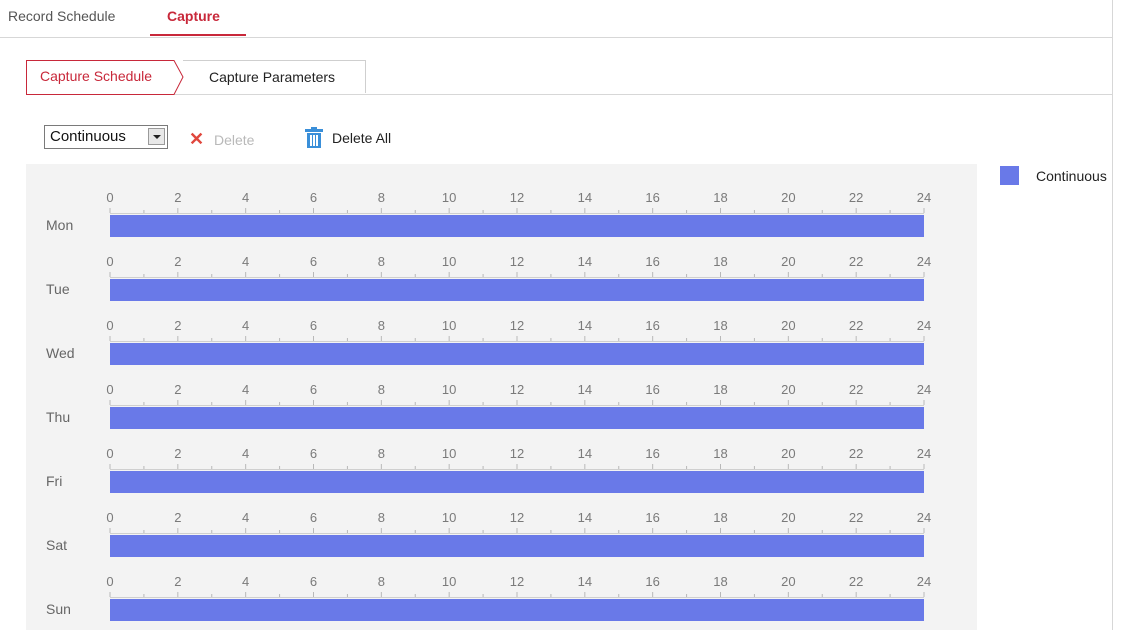  What do you see at coordinates (61, 16) in the screenshot?
I see `tab-record-schedule: Record Schedule` at bounding box center [61, 16].